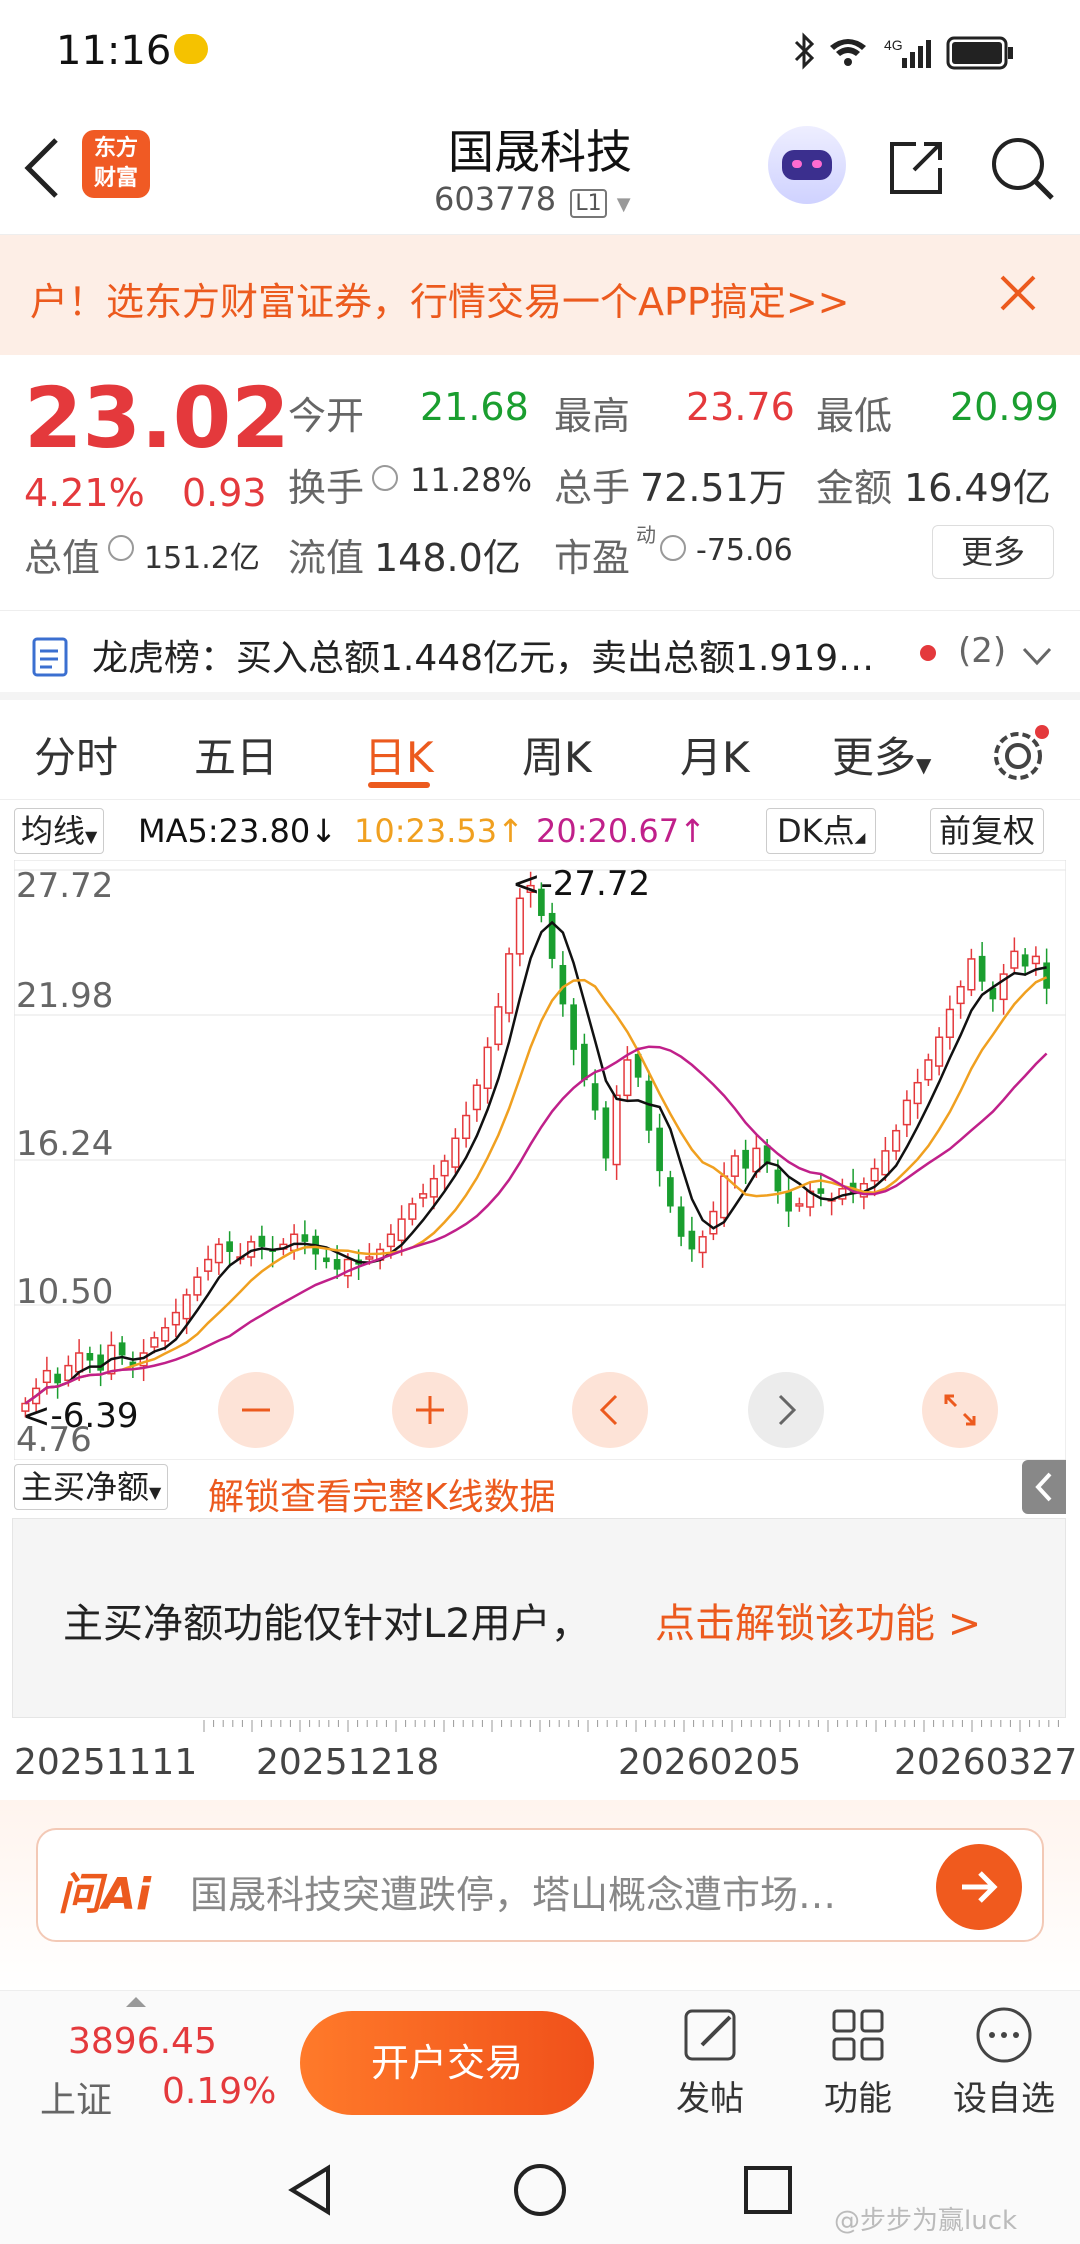  What do you see at coordinates (236, 754) in the screenshot?
I see `tab-five-day: 五日` at bounding box center [236, 754].